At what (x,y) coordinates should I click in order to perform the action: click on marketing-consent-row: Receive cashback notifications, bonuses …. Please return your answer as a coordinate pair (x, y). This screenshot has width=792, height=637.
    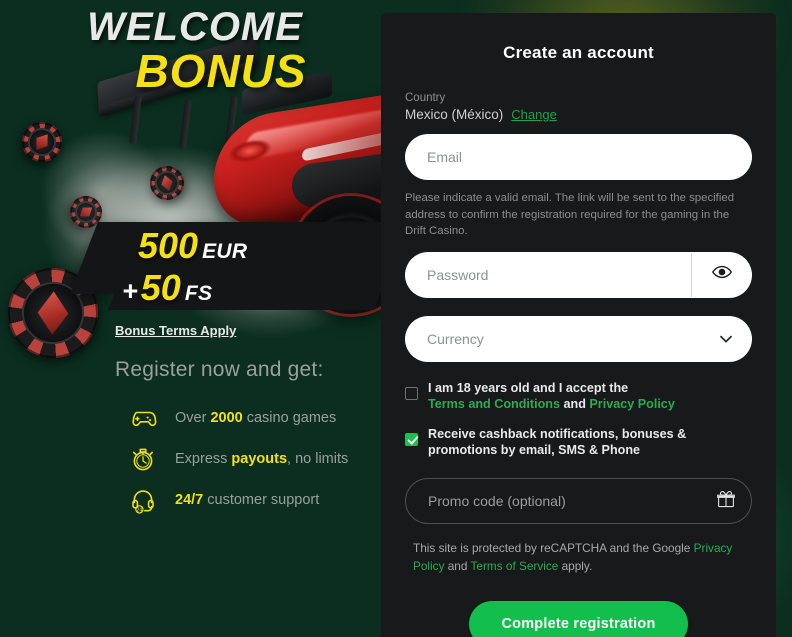
    Looking at the image, I should click on (578, 442).